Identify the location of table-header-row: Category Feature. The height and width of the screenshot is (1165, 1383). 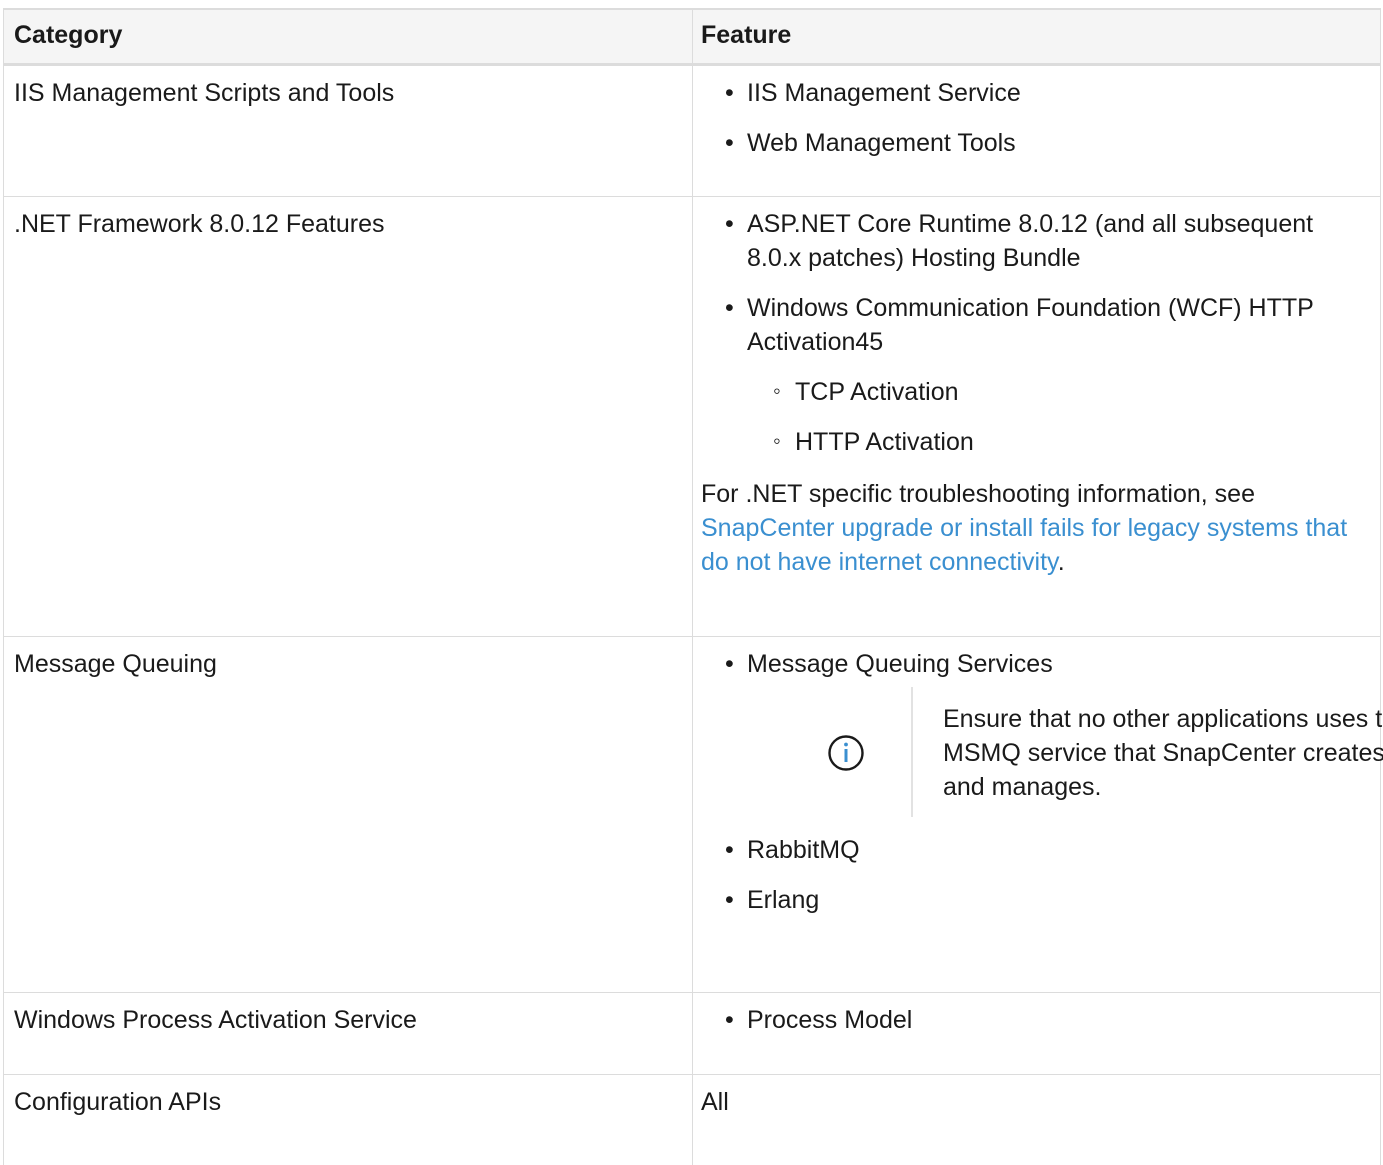
(692, 38).